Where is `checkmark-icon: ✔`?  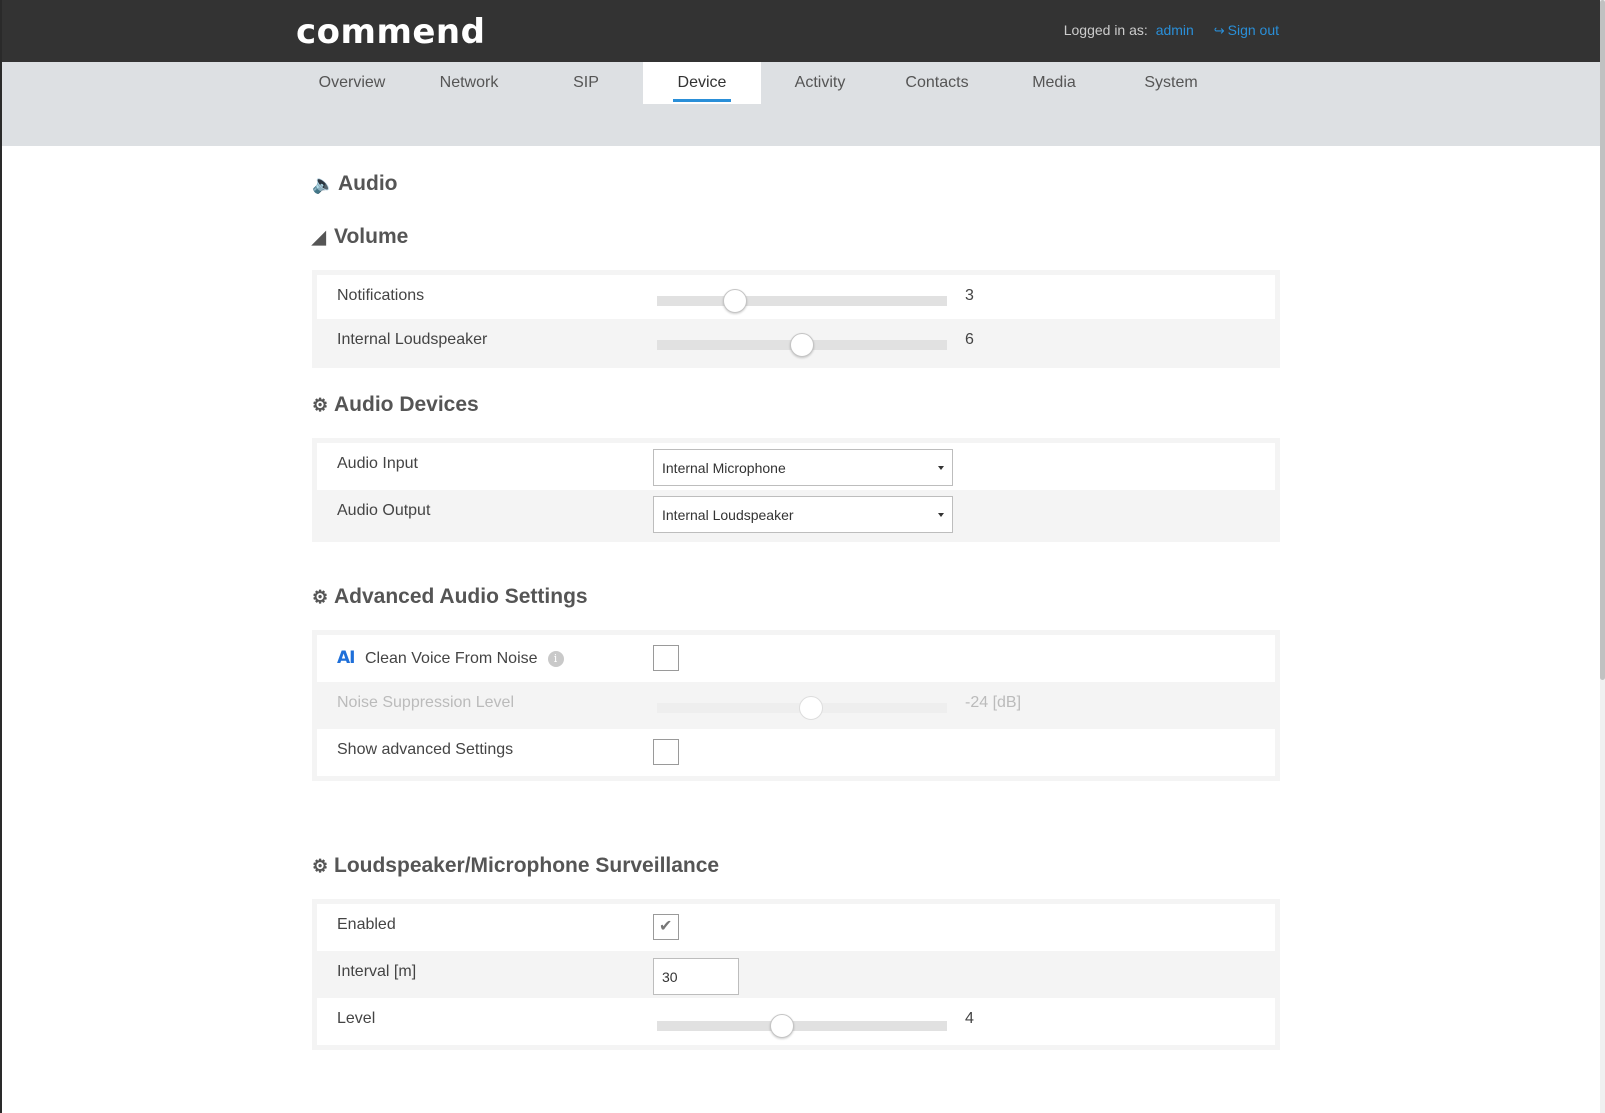
checkmark-icon: ✔ is located at coordinates (666, 926).